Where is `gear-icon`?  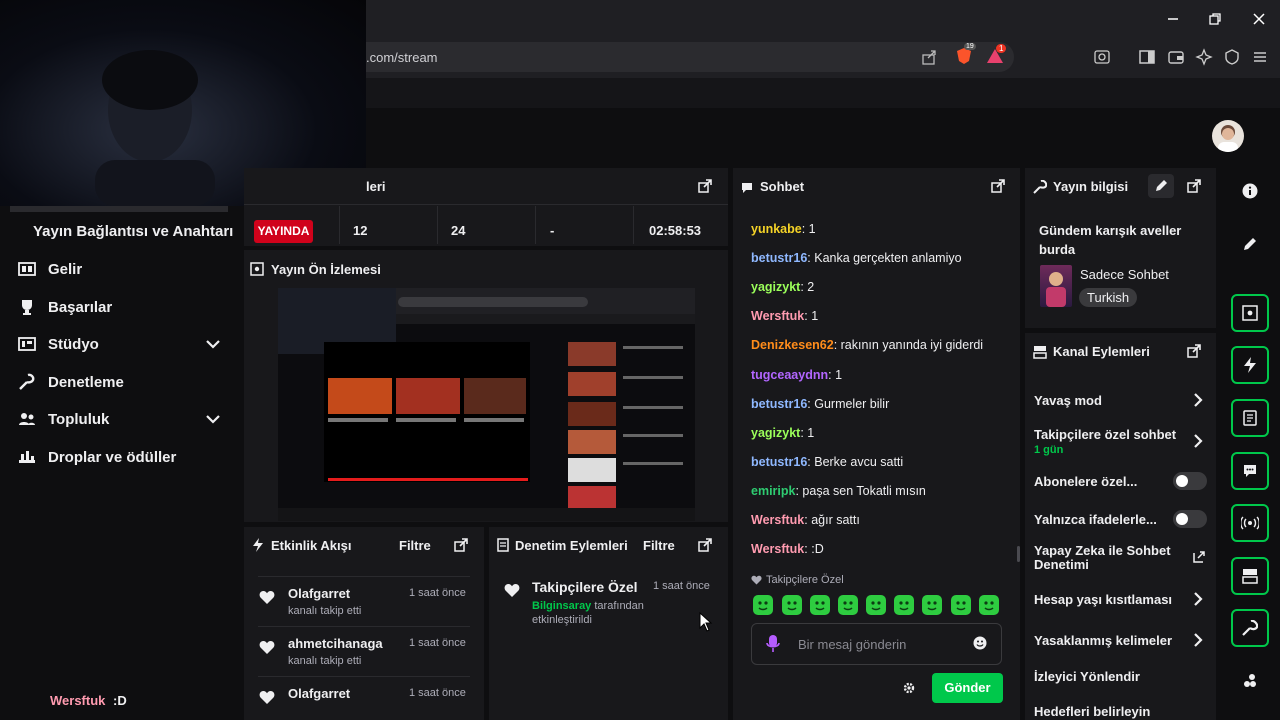 gear-icon is located at coordinates (909, 688).